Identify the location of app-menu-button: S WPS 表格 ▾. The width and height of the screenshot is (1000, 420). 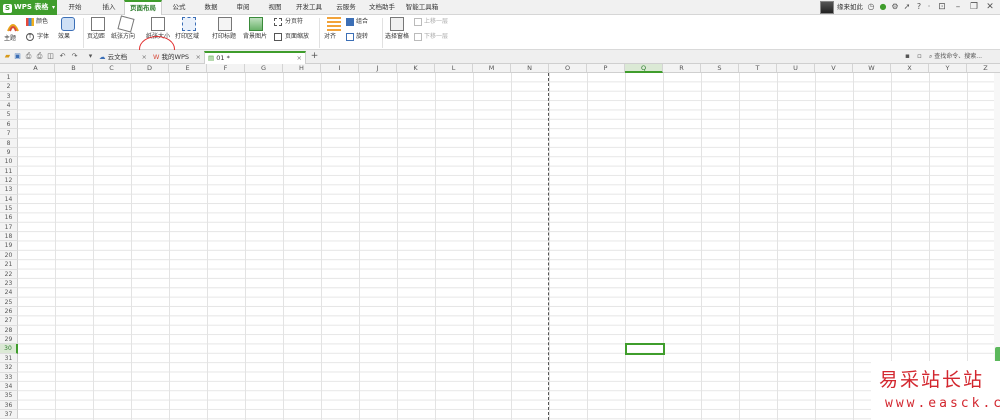
(28, 7).